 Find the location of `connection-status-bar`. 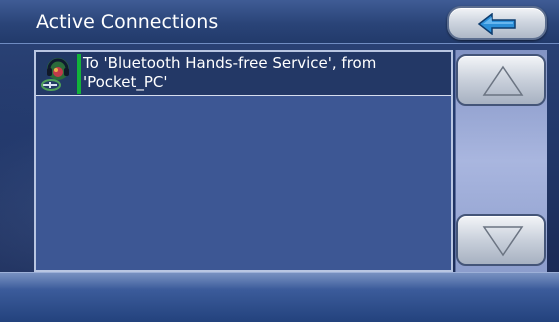

connection-status-bar is located at coordinates (79, 74).